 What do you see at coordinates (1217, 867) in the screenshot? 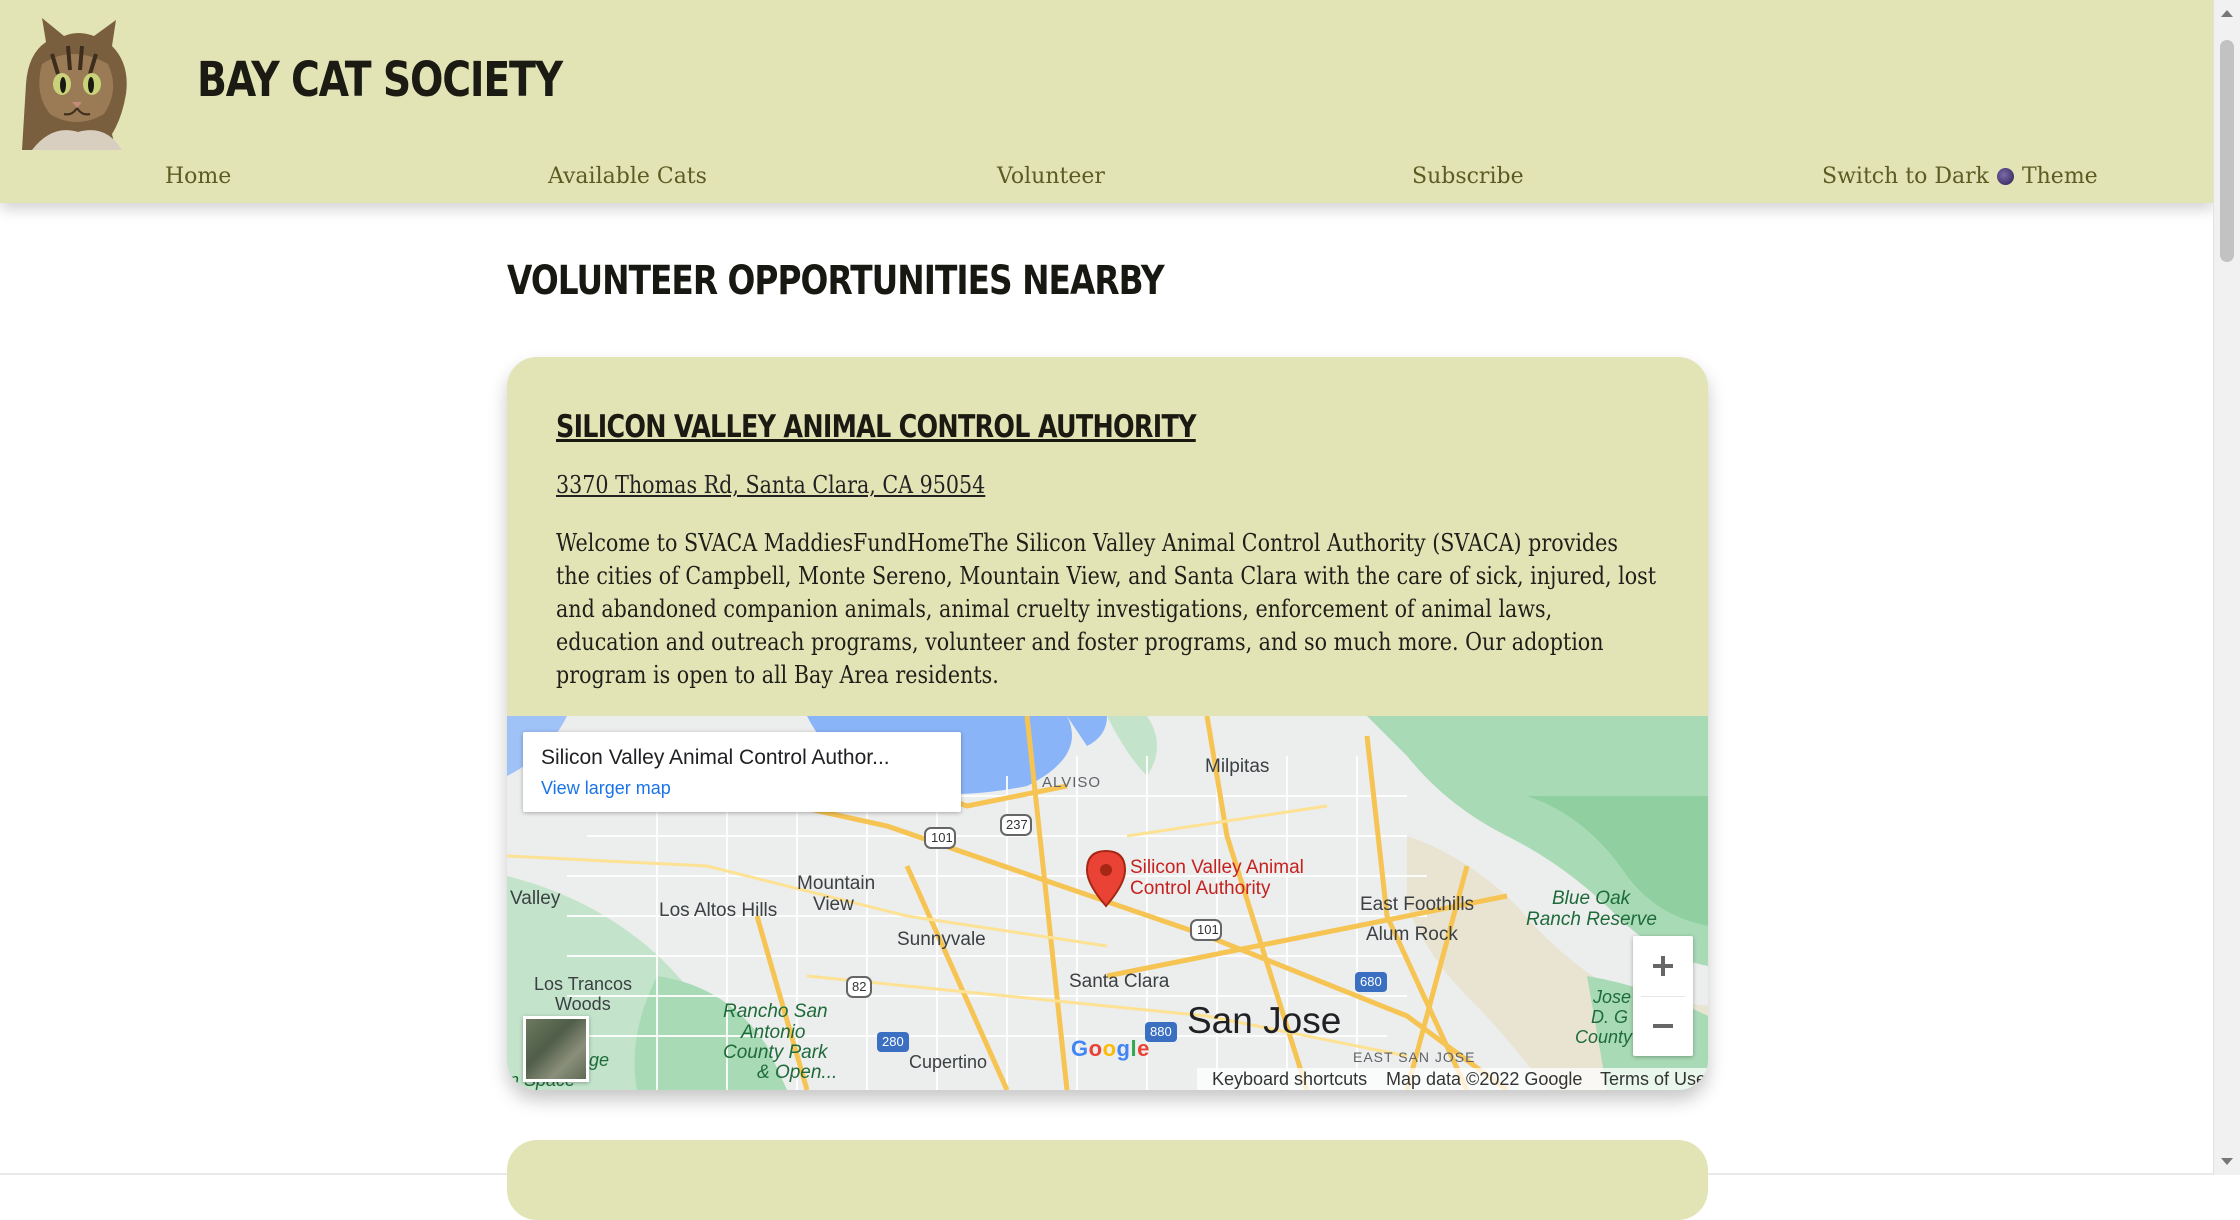
I see `map-pin-label-line1: Silicon Valley Animal` at bounding box center [1217, 867].